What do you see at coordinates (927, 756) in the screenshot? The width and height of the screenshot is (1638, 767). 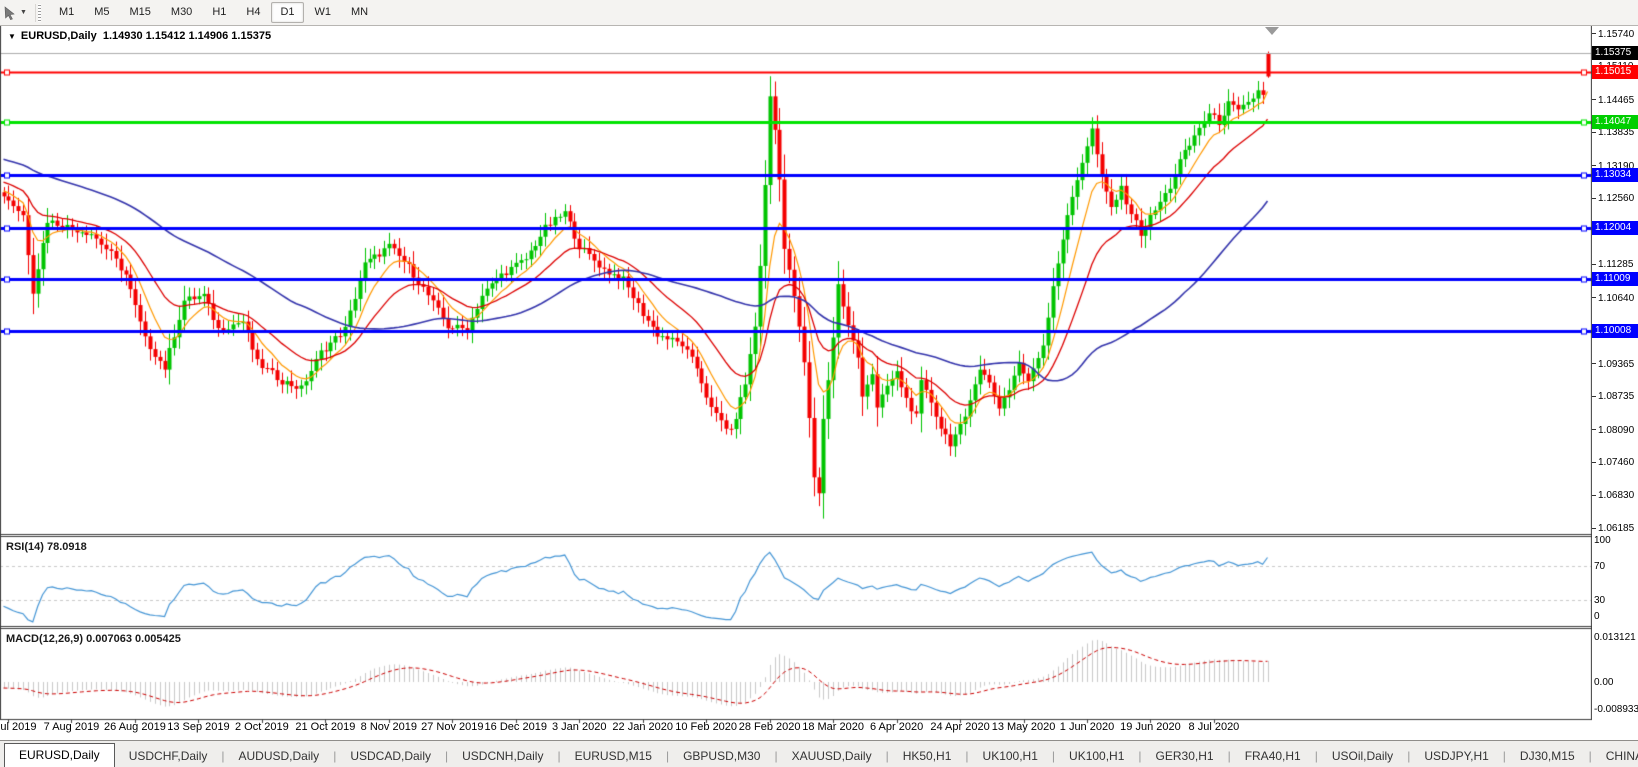 I see `chart-tab-hk50-h1: HK50,H1` at bounding box center [927, 756].